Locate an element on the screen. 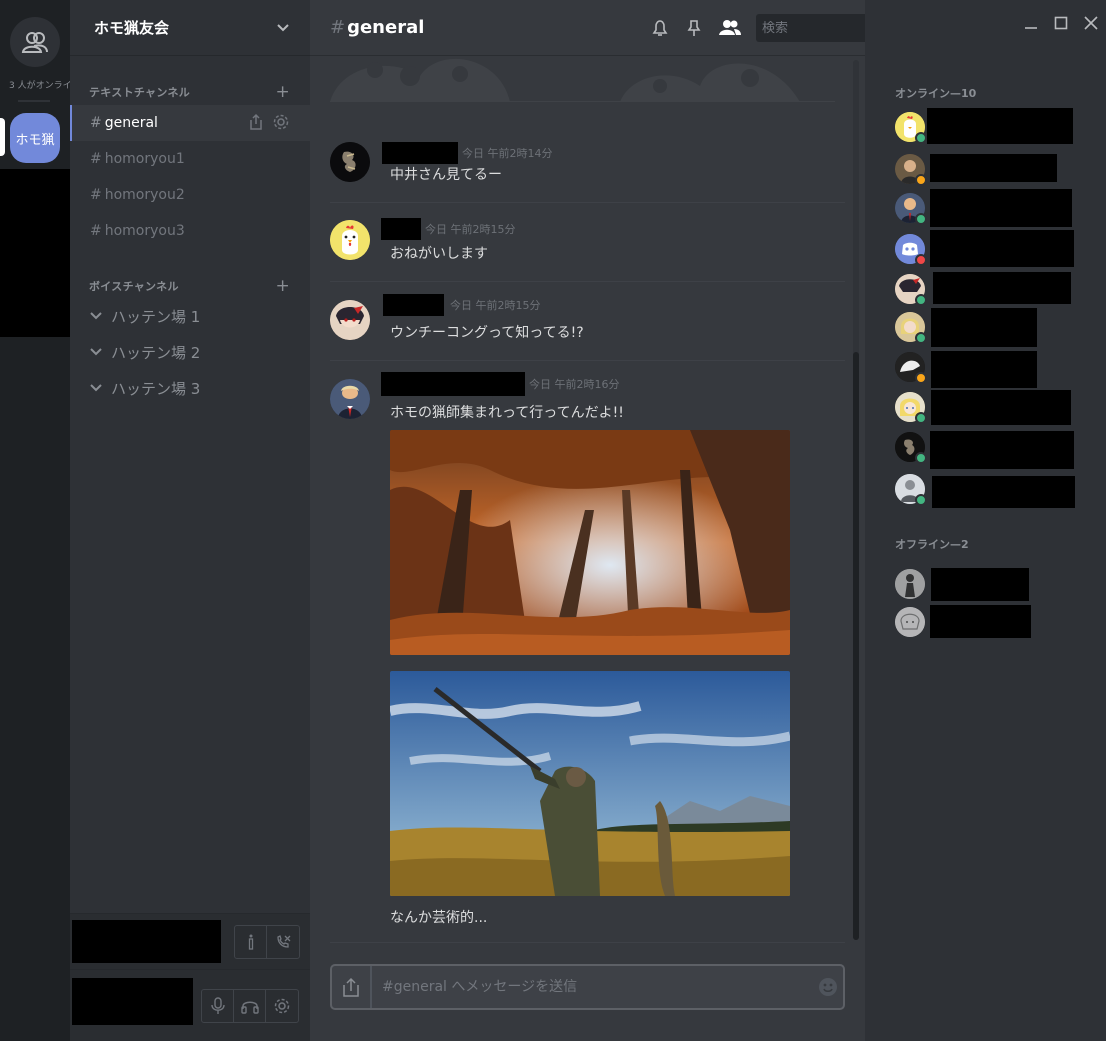 The width and height of the screenshot is (1106, 1041). channel-welcome-banner is located at coordinates (582, 79).